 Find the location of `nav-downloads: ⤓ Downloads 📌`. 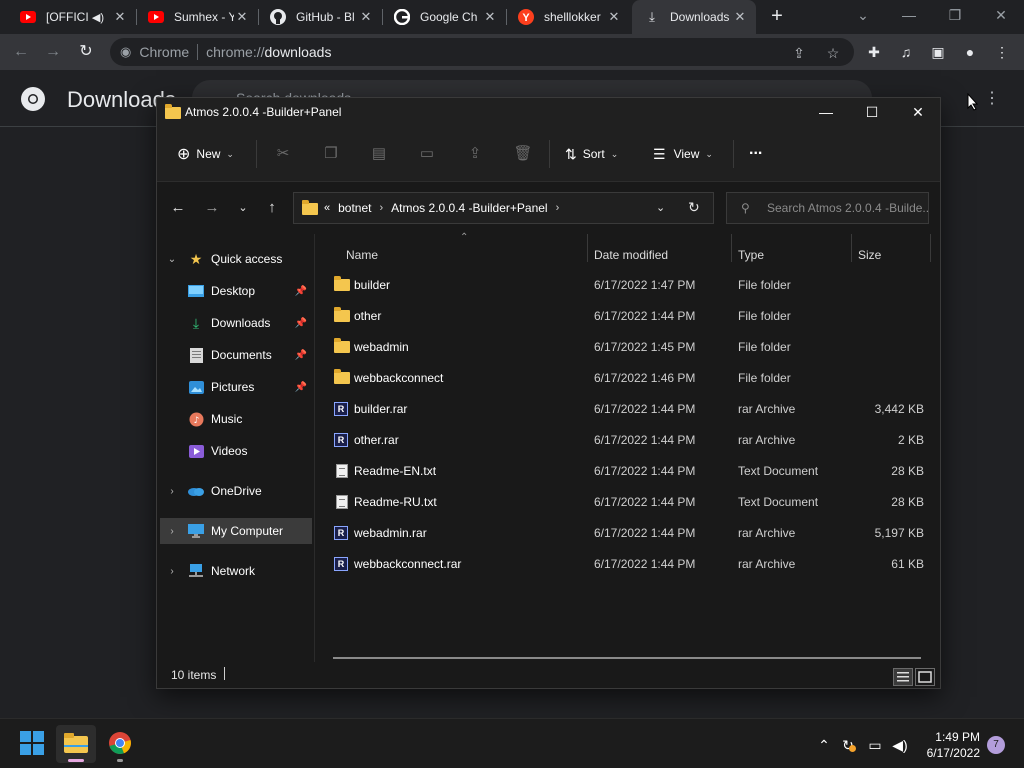

nav-downloads: ⤓ Downloads 📌 is located at coordinates (236, 323).